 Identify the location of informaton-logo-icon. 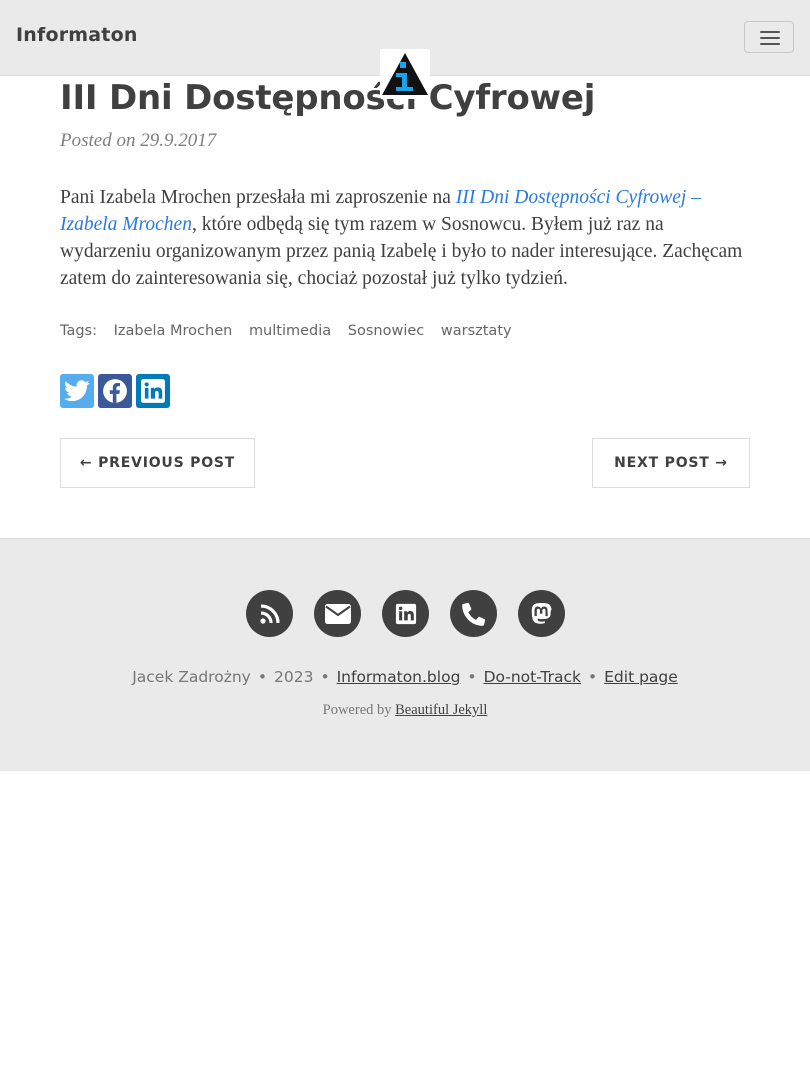
(405, 74).